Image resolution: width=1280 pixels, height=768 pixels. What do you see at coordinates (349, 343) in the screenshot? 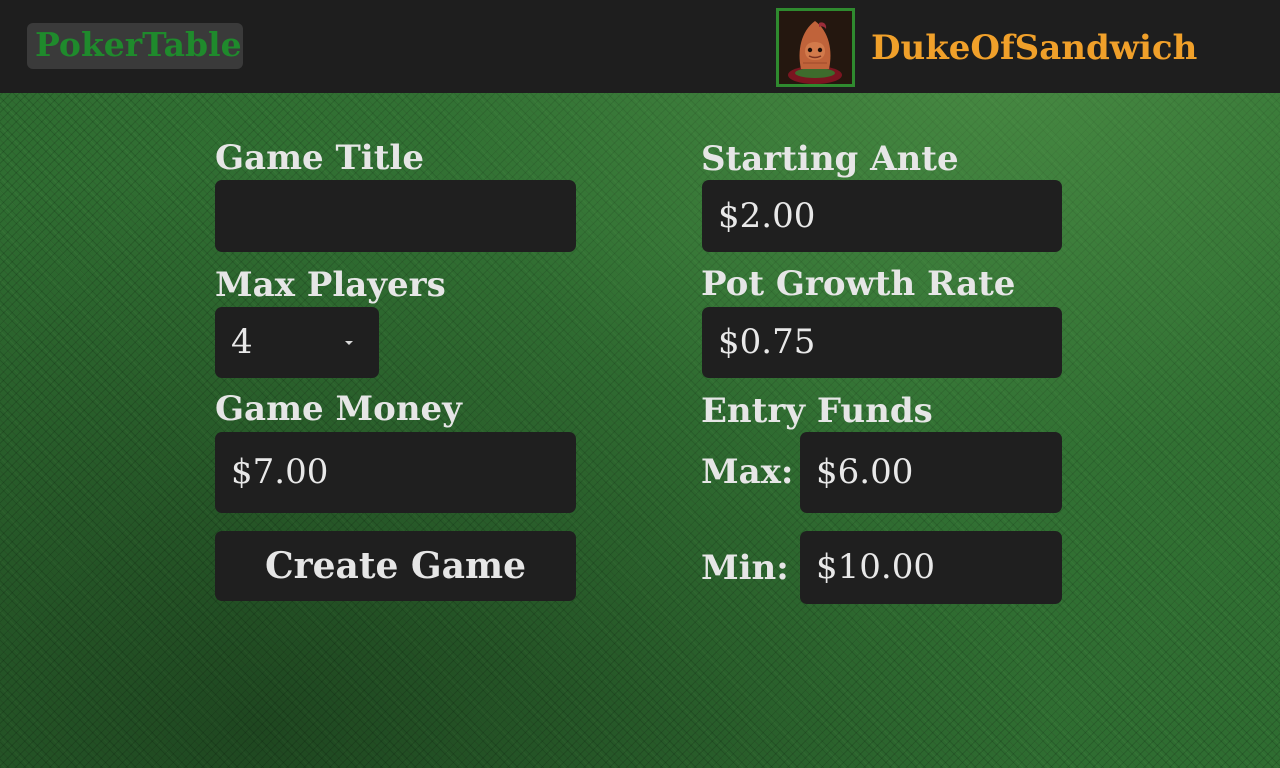
I see `dropdown-caret-icon` at bounding box center [349, 343].